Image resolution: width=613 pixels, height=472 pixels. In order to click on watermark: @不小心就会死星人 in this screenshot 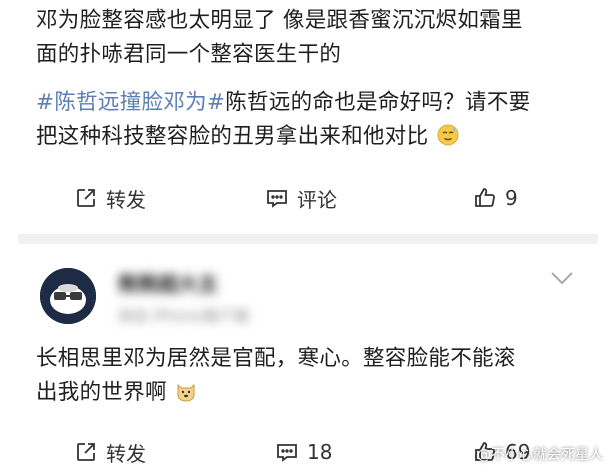, I will do `click(540, 454)`.